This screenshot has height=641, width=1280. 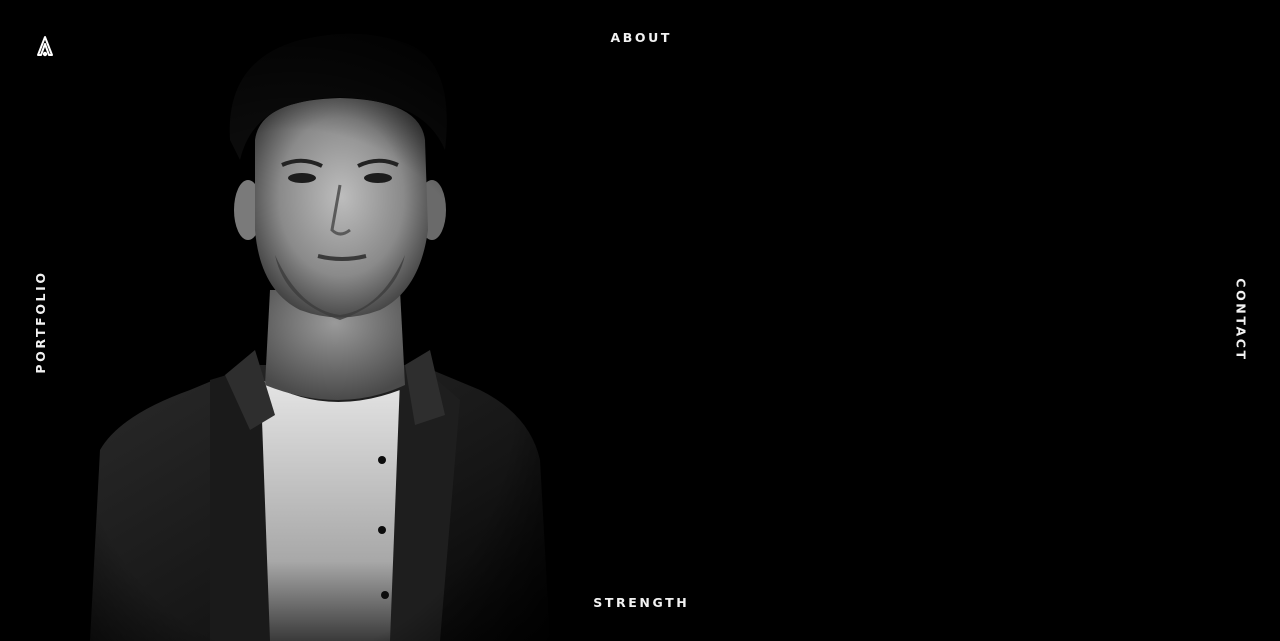 I want to click on nav-link-strength: STRENGTH, so click(x=640, y=602).